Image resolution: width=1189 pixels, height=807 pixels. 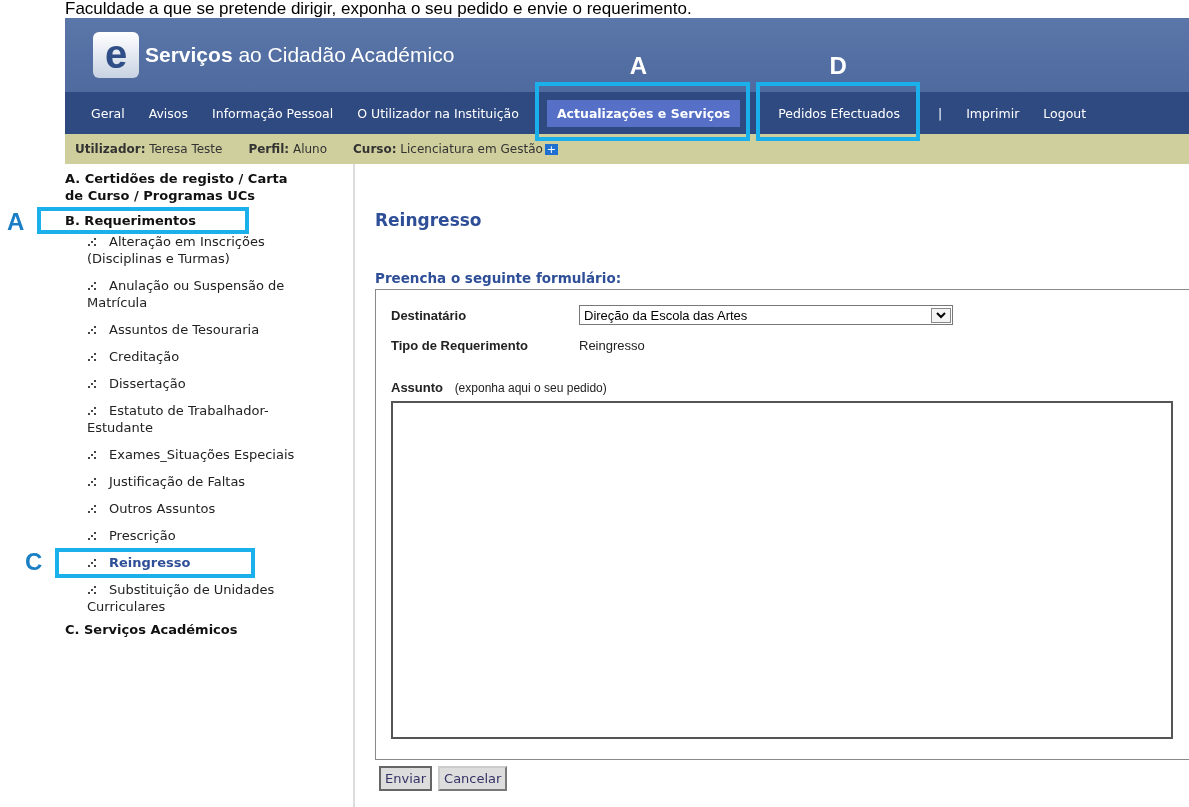 What do you see at coordinates (766, 315) in the screenshot?
I see `recipient-dropdown: Direção da Escola das Artes` at bounding box center [766, 315].